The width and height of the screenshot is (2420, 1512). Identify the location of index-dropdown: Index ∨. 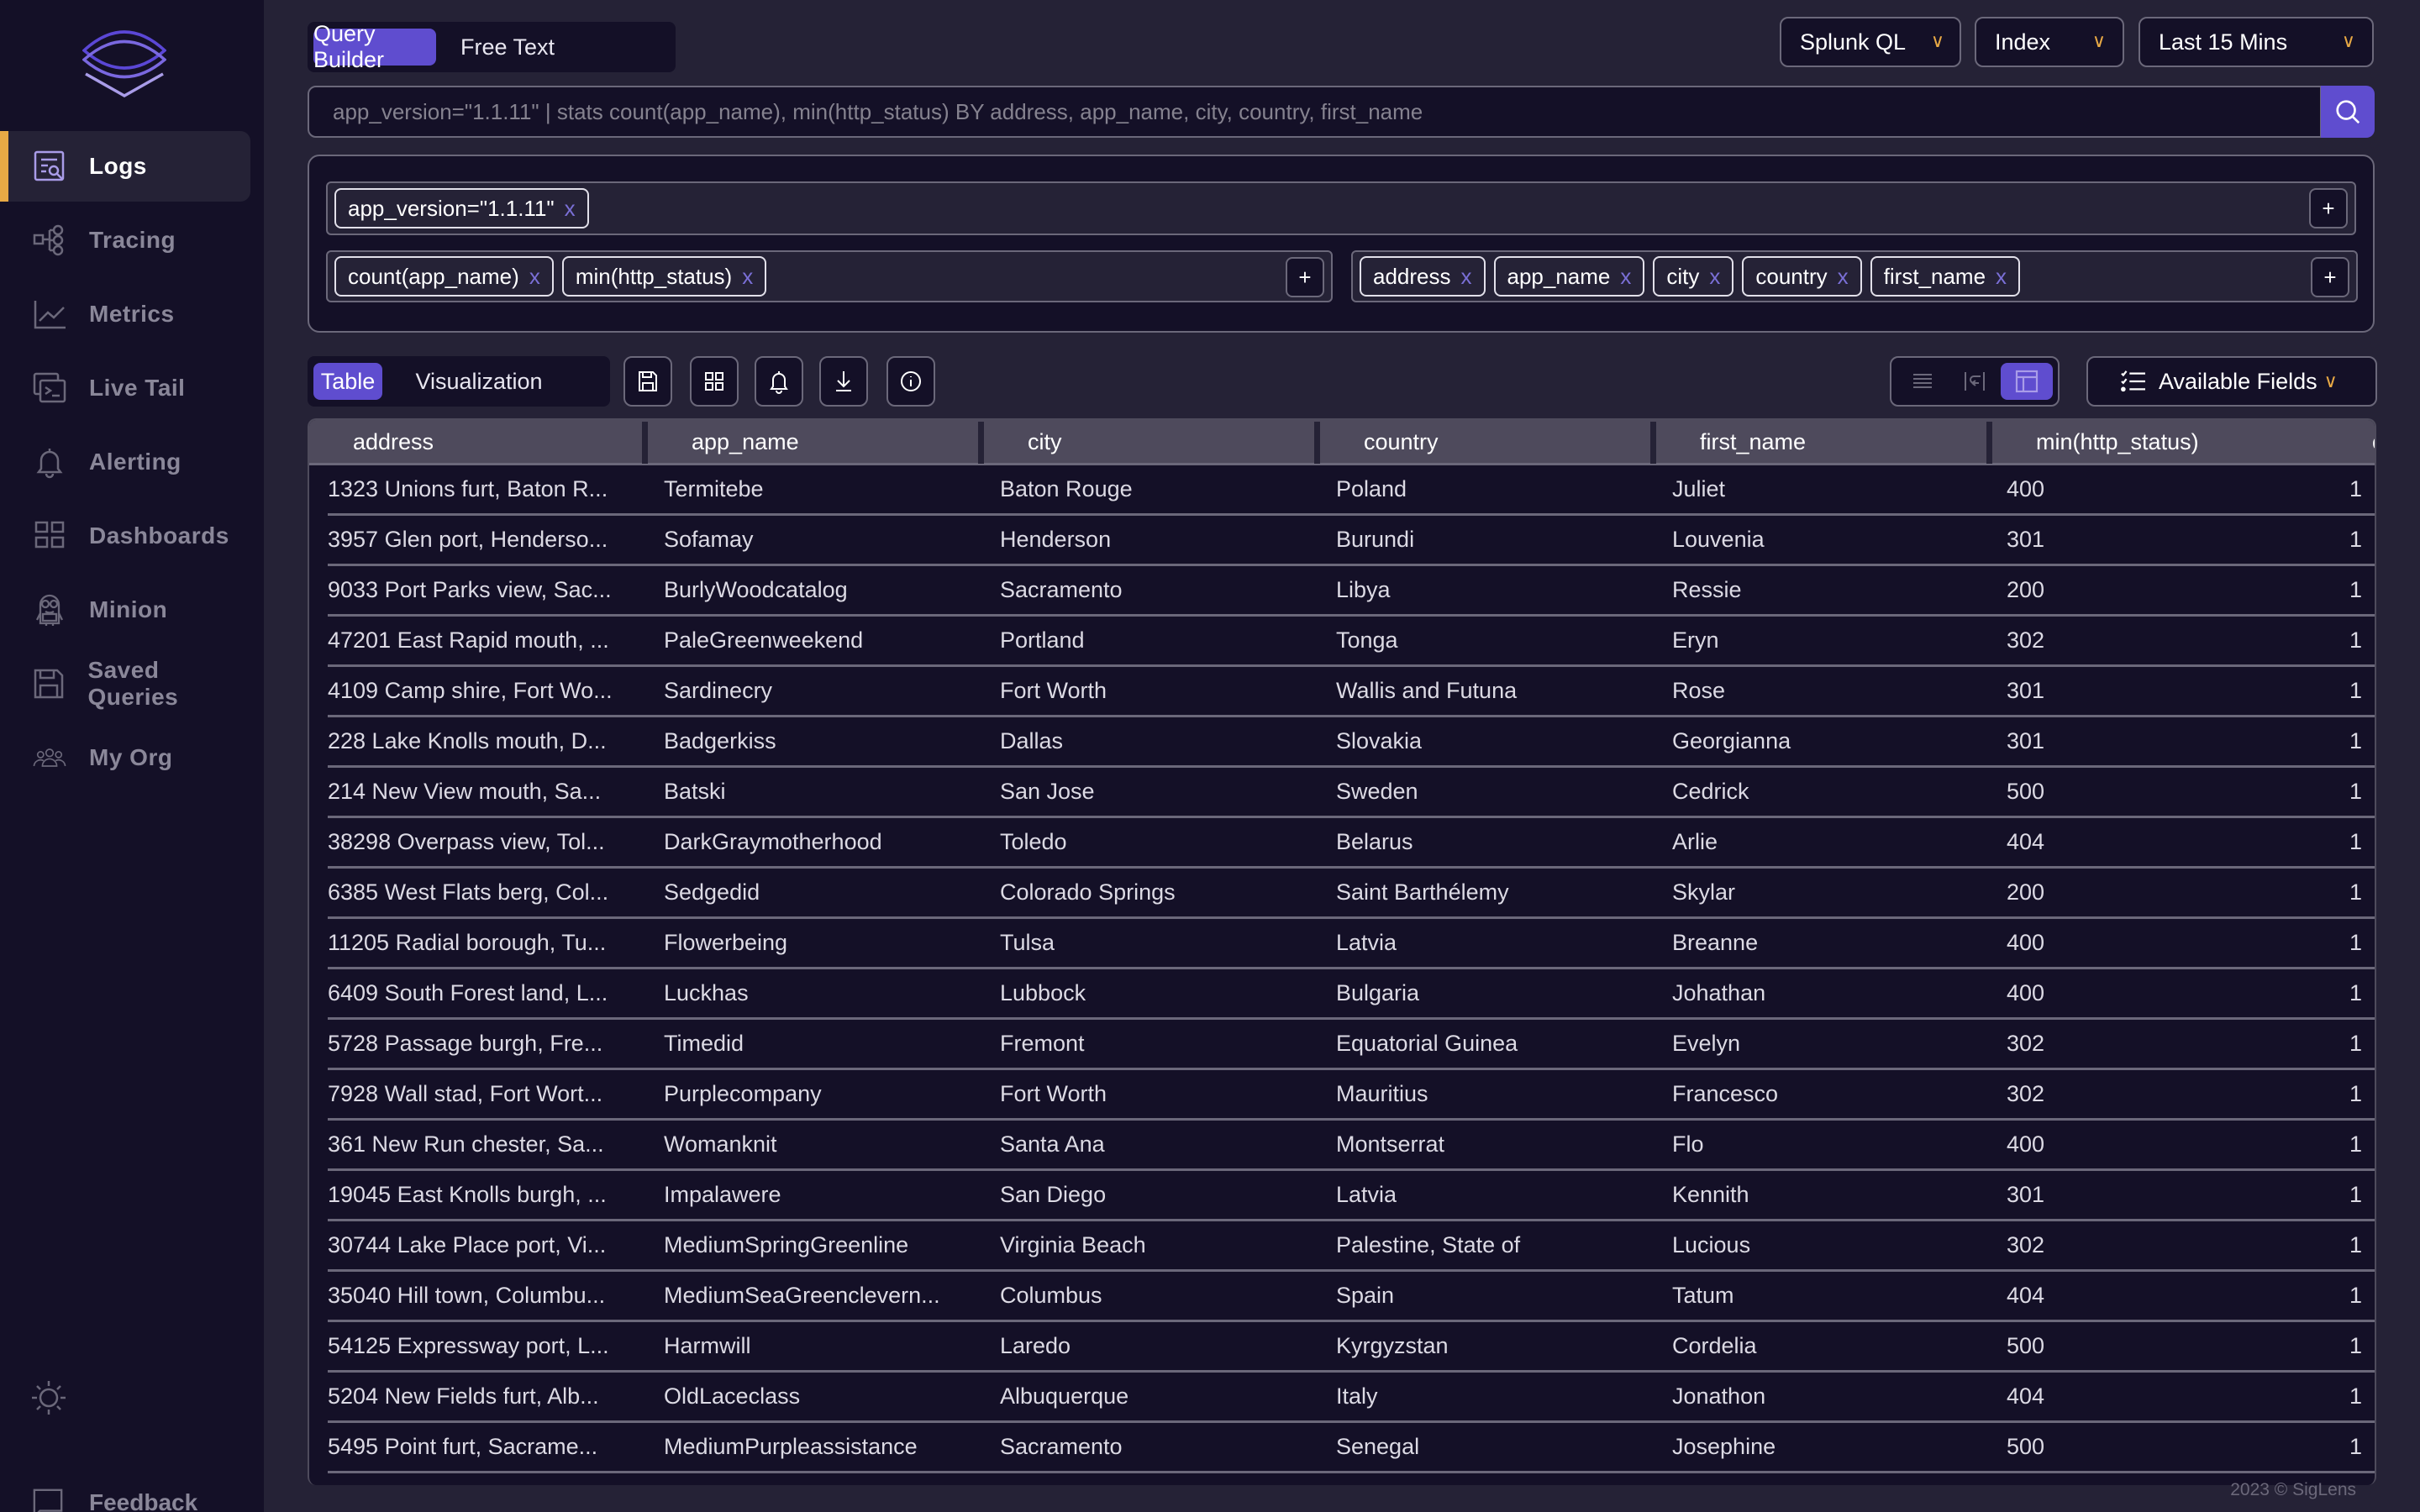
(2049, 42).